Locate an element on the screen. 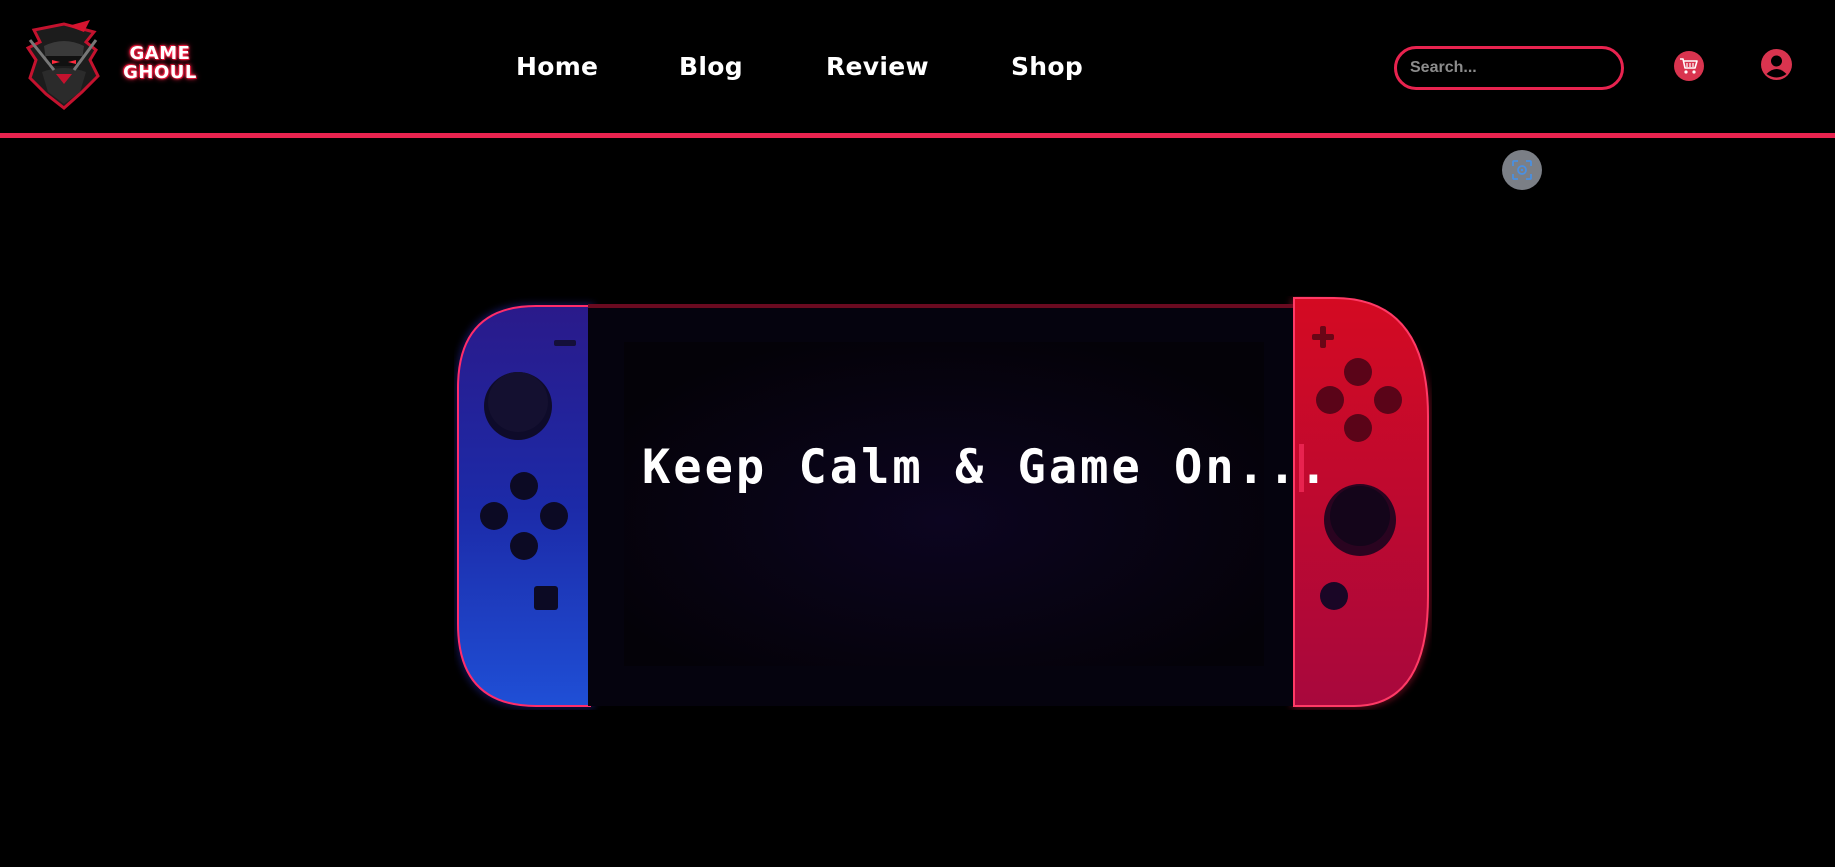 The image size is (1835, 867). image-search-icon is located at coordinates (1522, 170).